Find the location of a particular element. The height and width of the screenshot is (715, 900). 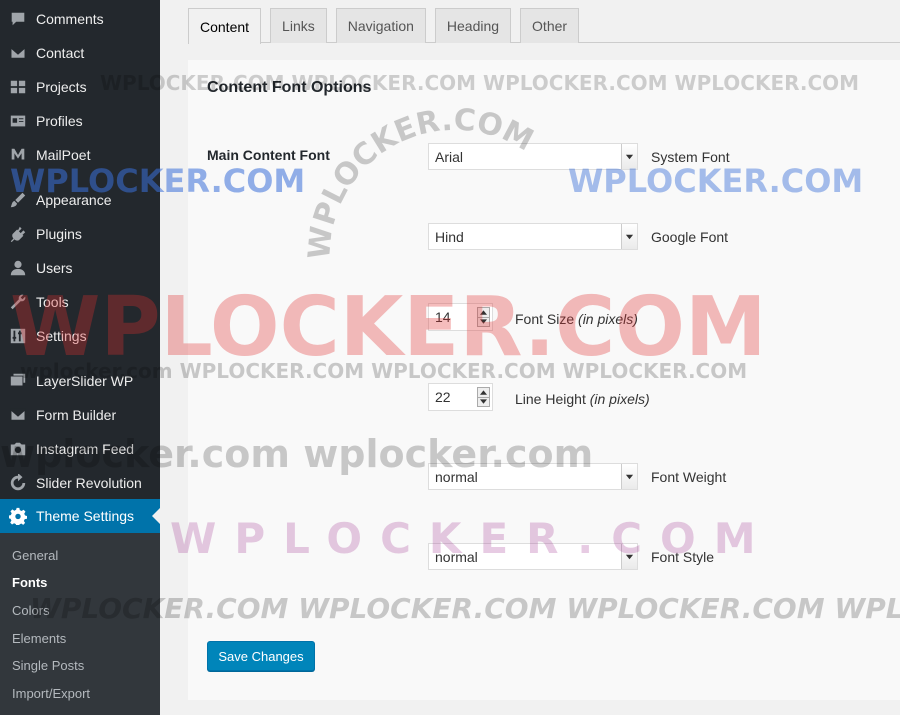

sidebar-item-mailpoet: MailPoet is located at coordinates (80, 155).